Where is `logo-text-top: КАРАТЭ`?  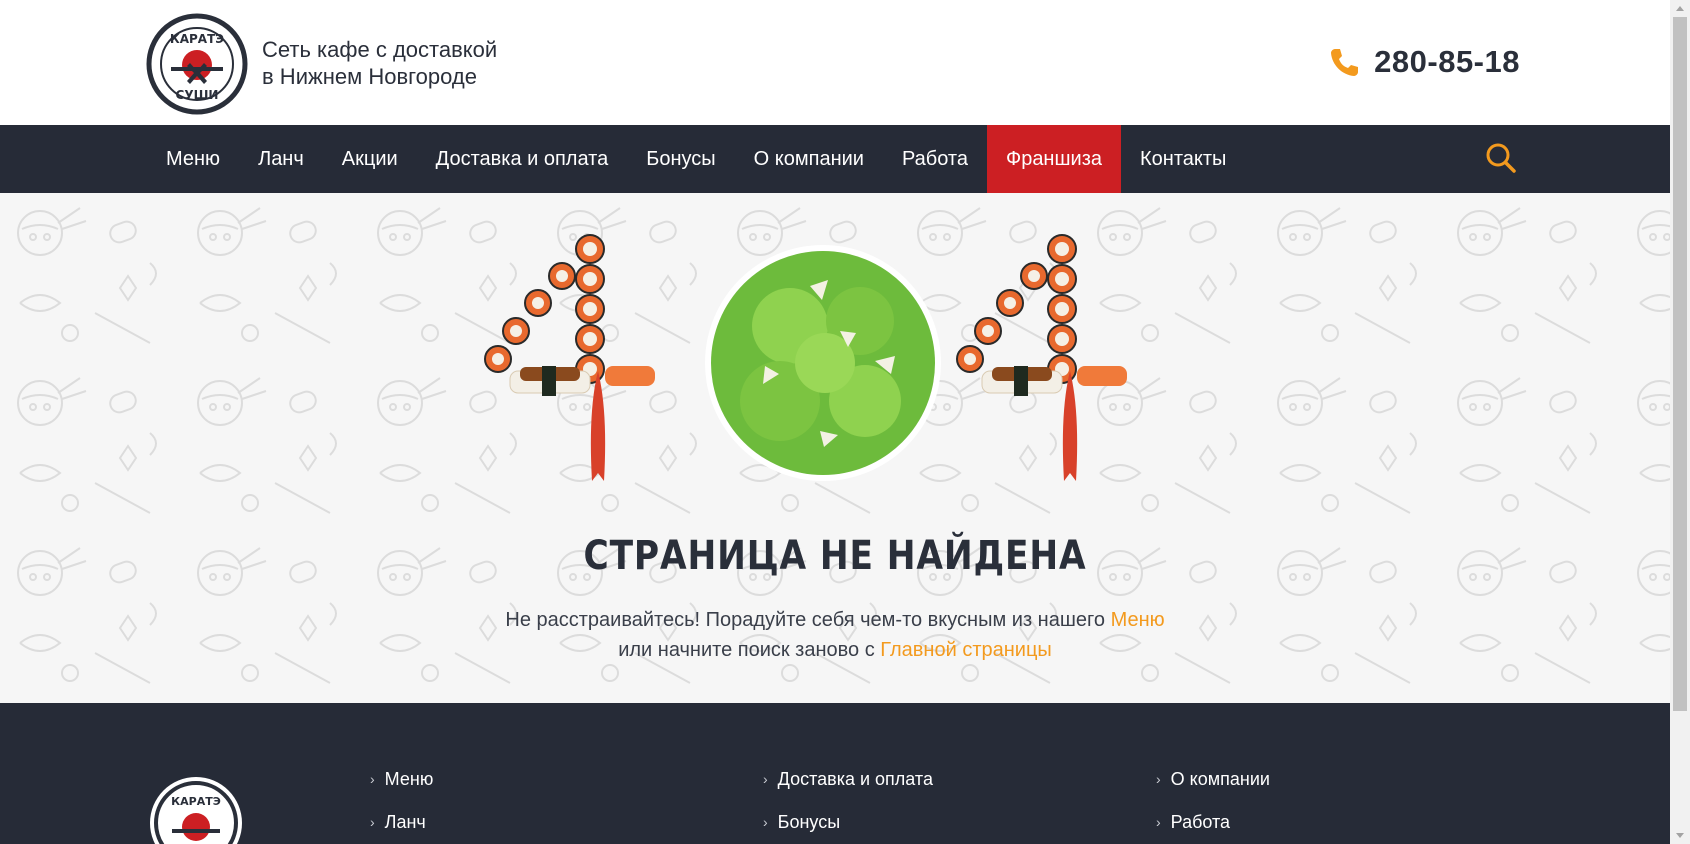
logo-text-top: КАРАТЭ is located at coordinates (197, 39).